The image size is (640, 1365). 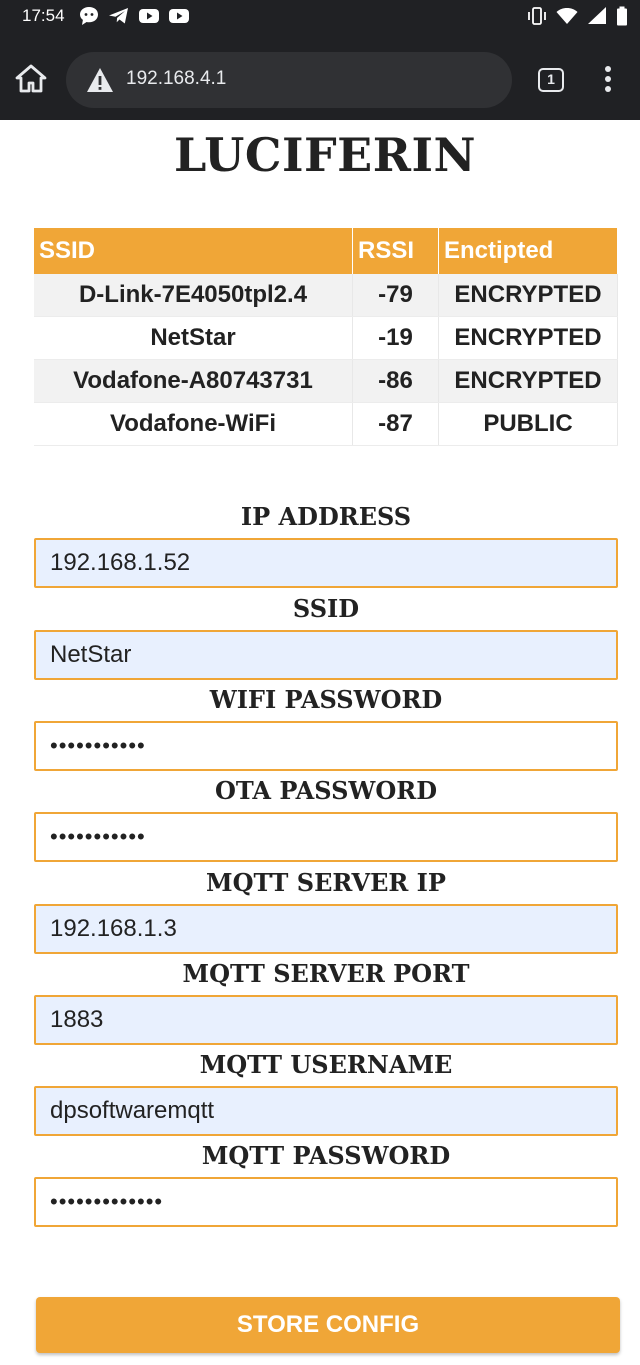 What do you see at coordinates (326, 929) in the screenshot?
I see `mqtt-server-ip-input` at bounding box center [326, 929].